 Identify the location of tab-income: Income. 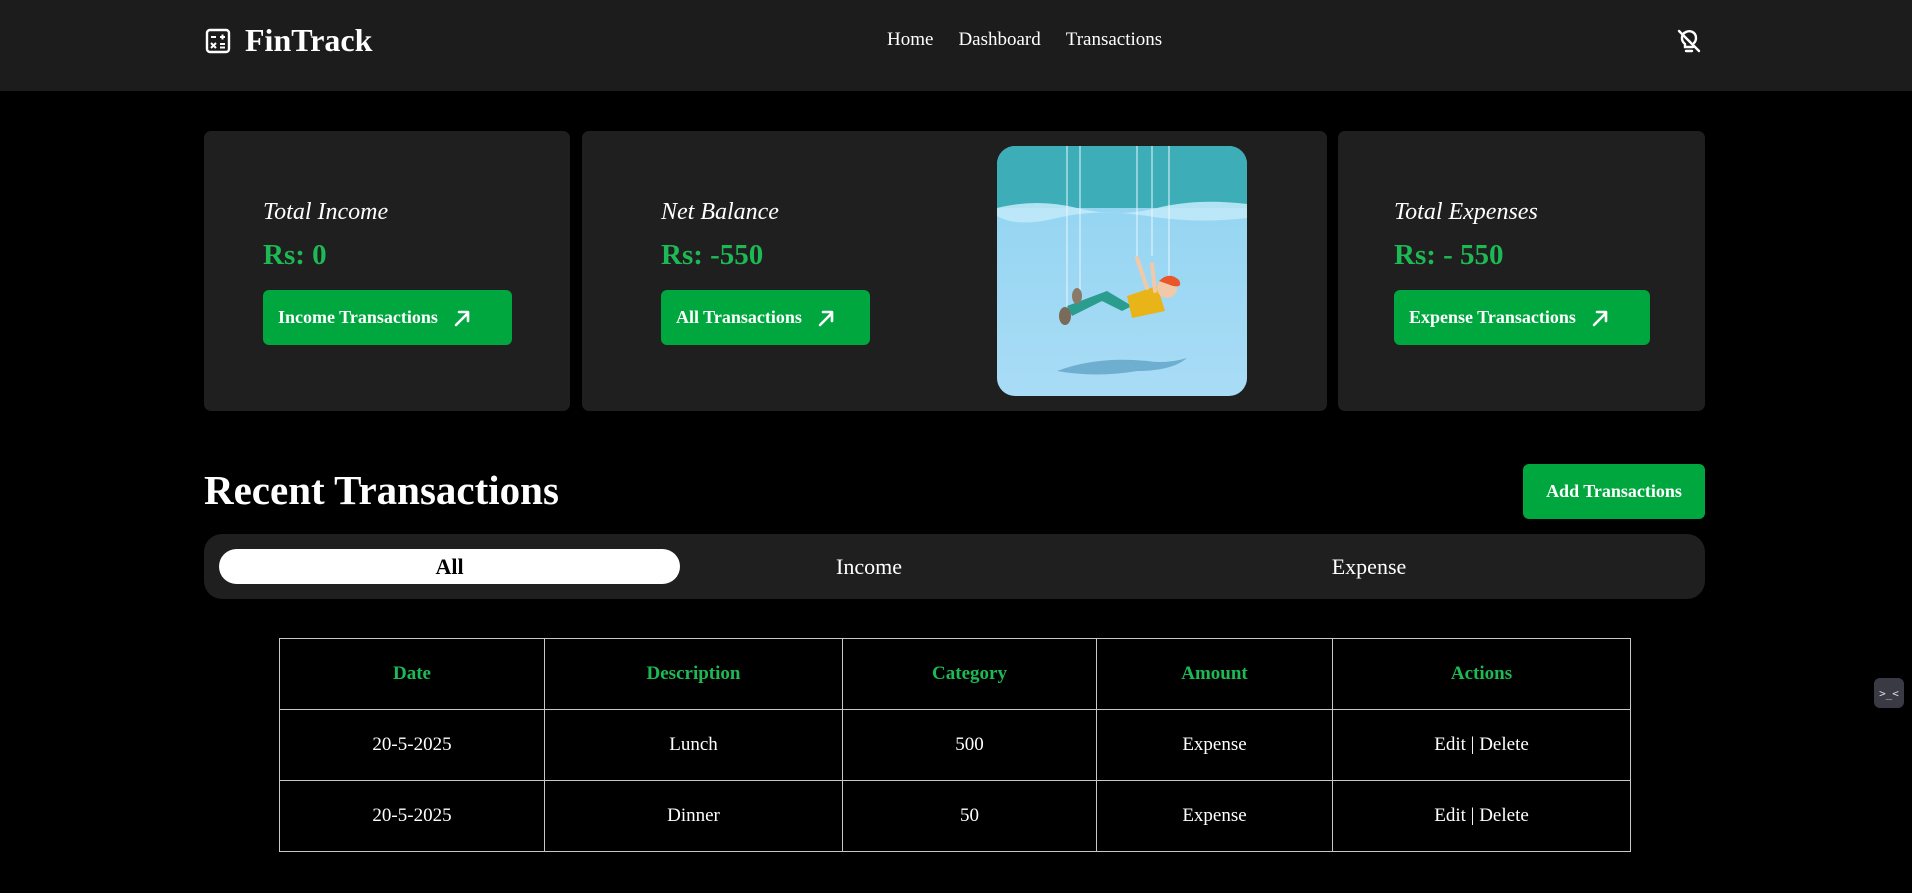
(869, 566).